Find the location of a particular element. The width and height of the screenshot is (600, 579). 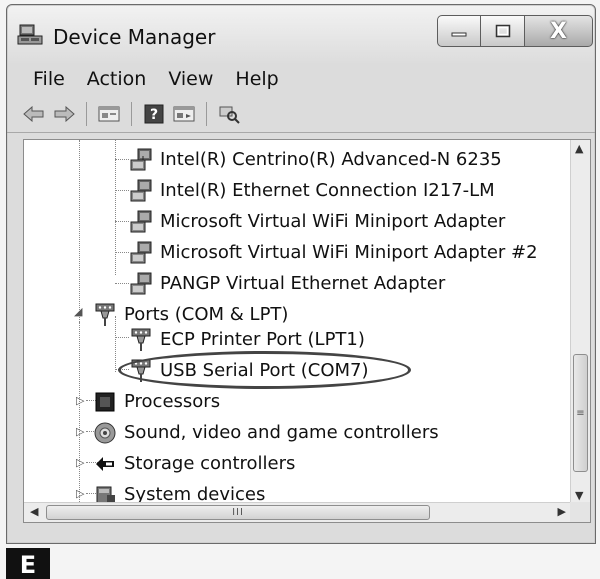

close-icon: X is located at coordinates (558, 31).